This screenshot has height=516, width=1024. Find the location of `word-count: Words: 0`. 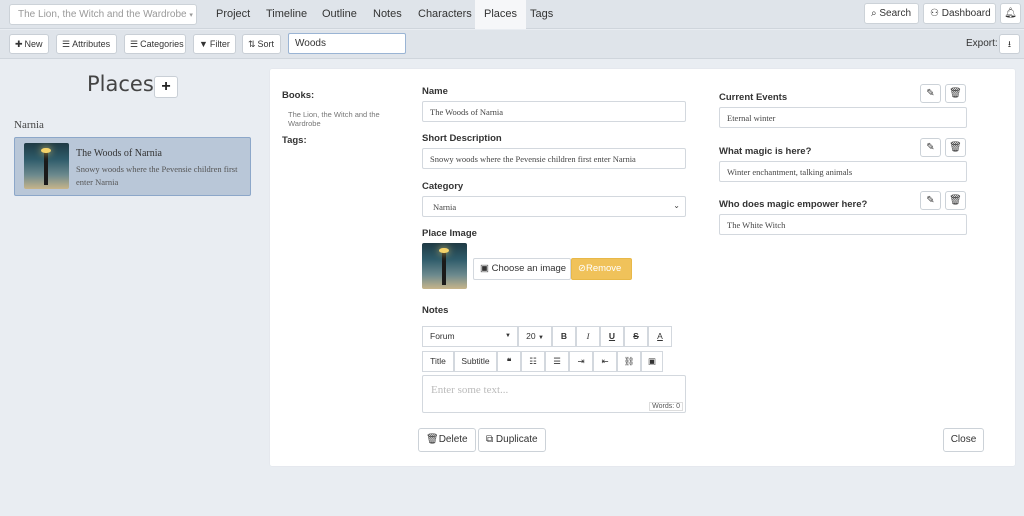

word-count: Words: 0 is located at coordinates (666, 406).